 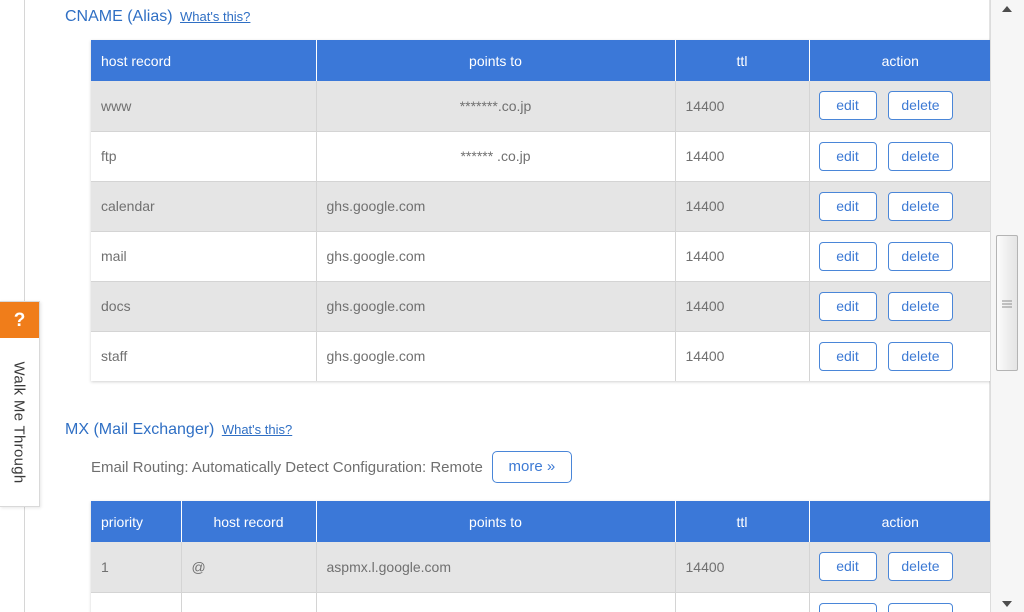 What do you see at coordinates (496, 256) in the screenshot?
I see `cname-points-to-3: ghs.google.com` at bounding box center [496, 256].